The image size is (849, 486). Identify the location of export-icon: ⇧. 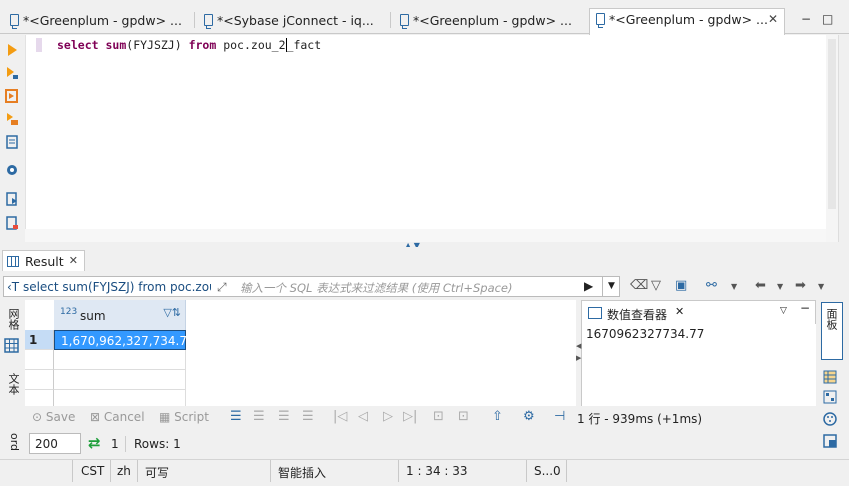
(497, 416).